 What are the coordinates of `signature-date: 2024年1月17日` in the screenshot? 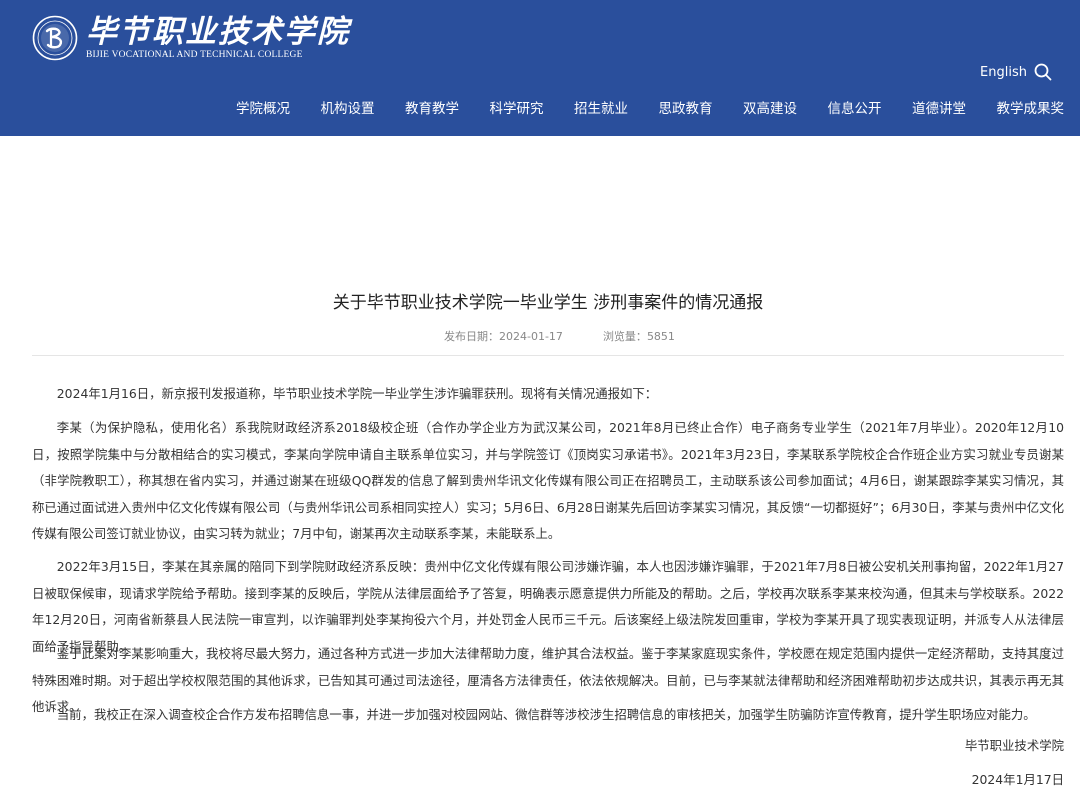 It's located at (1017, 779).